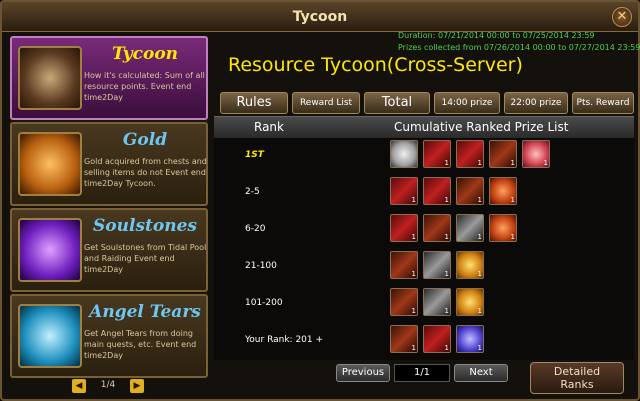 This screenshot has height=401, width=640. What do you see at coordinates (397, 103) in the screenshot?
I see `tab-total: Total` at bounding box center [397, 103].